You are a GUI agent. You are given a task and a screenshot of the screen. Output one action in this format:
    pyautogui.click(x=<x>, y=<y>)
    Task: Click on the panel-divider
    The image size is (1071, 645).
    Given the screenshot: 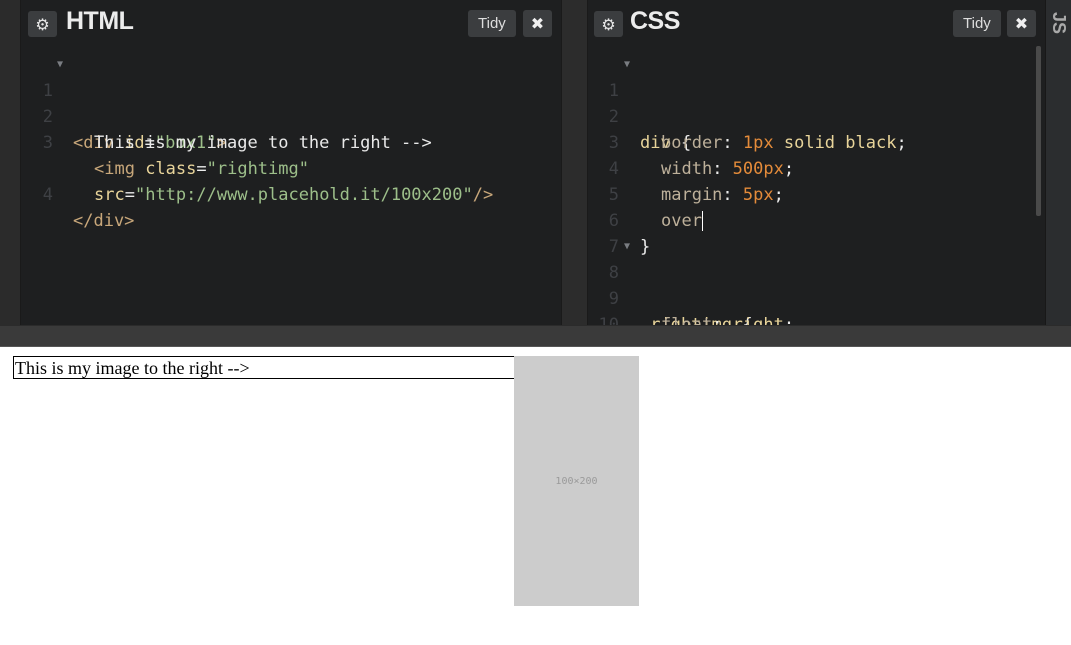 What is the action you would take?
    pyautogui.click(x=574, y=162)
    